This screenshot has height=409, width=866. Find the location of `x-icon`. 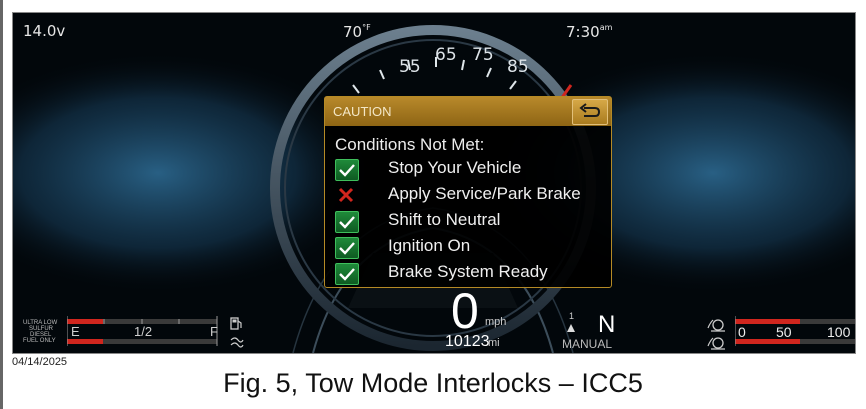

x-icon is located at coordinates (346, 195).